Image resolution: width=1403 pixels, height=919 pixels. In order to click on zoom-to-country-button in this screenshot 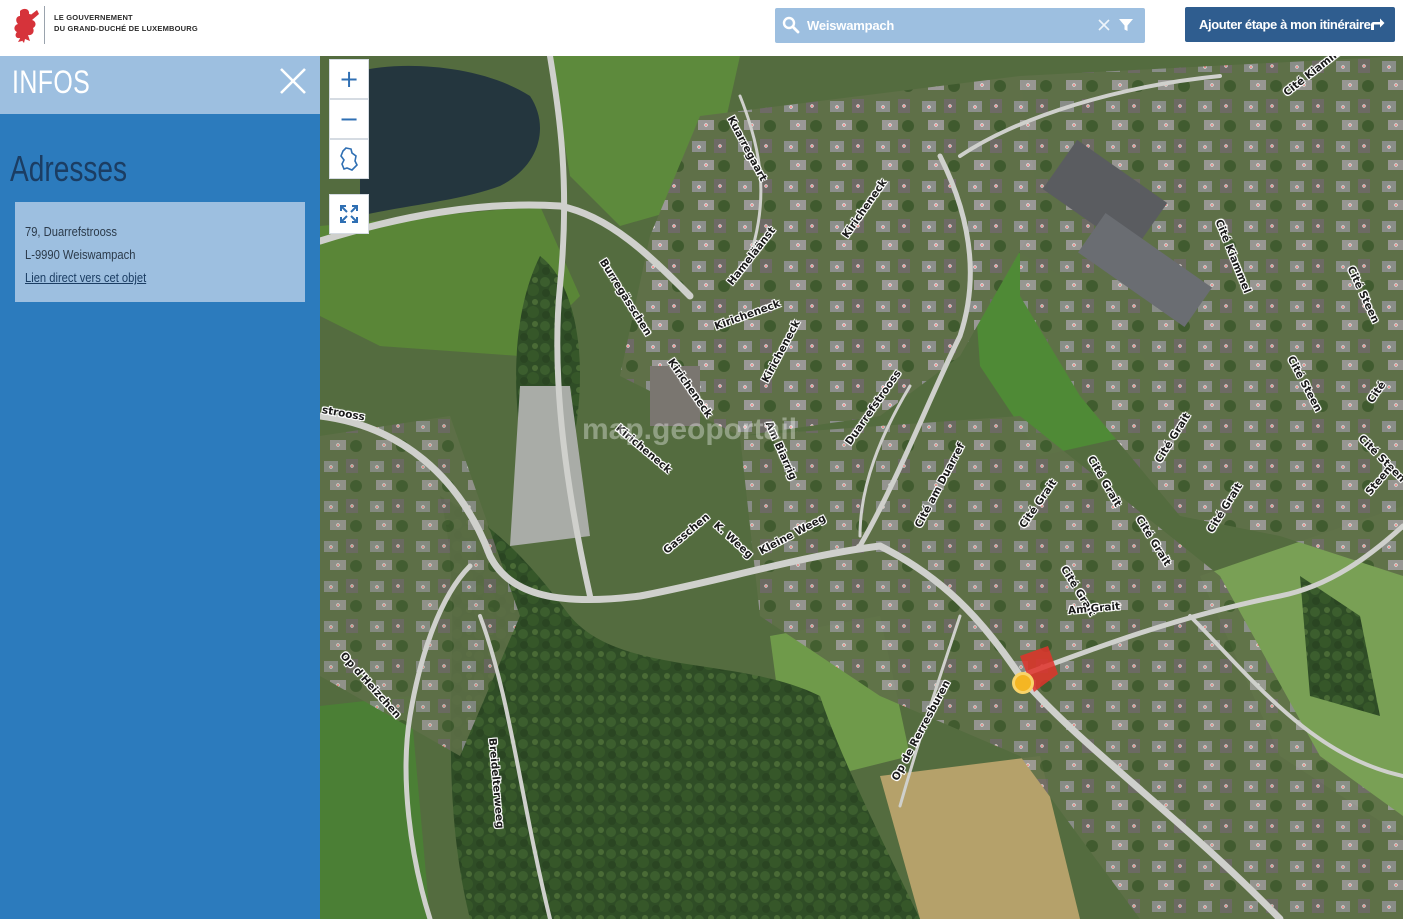, I will do `click(349, 159)`.